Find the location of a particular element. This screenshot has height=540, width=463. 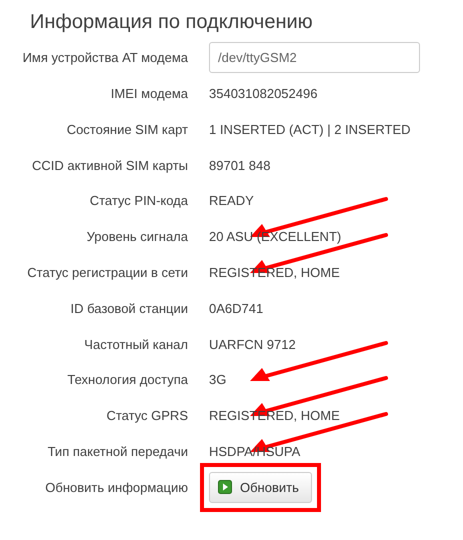

field-label: IMEI модема is located at coordinates (149, 93).